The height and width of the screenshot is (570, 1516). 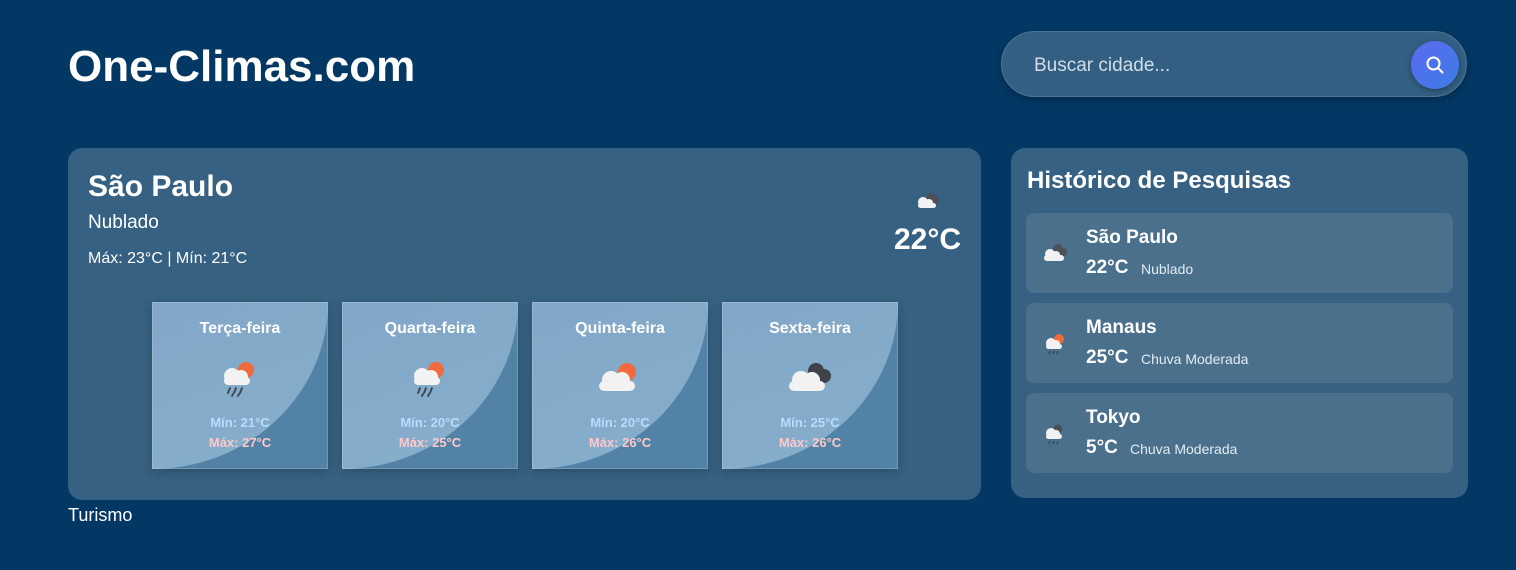 I want to click on search-input, so click(x=1214, y=66).